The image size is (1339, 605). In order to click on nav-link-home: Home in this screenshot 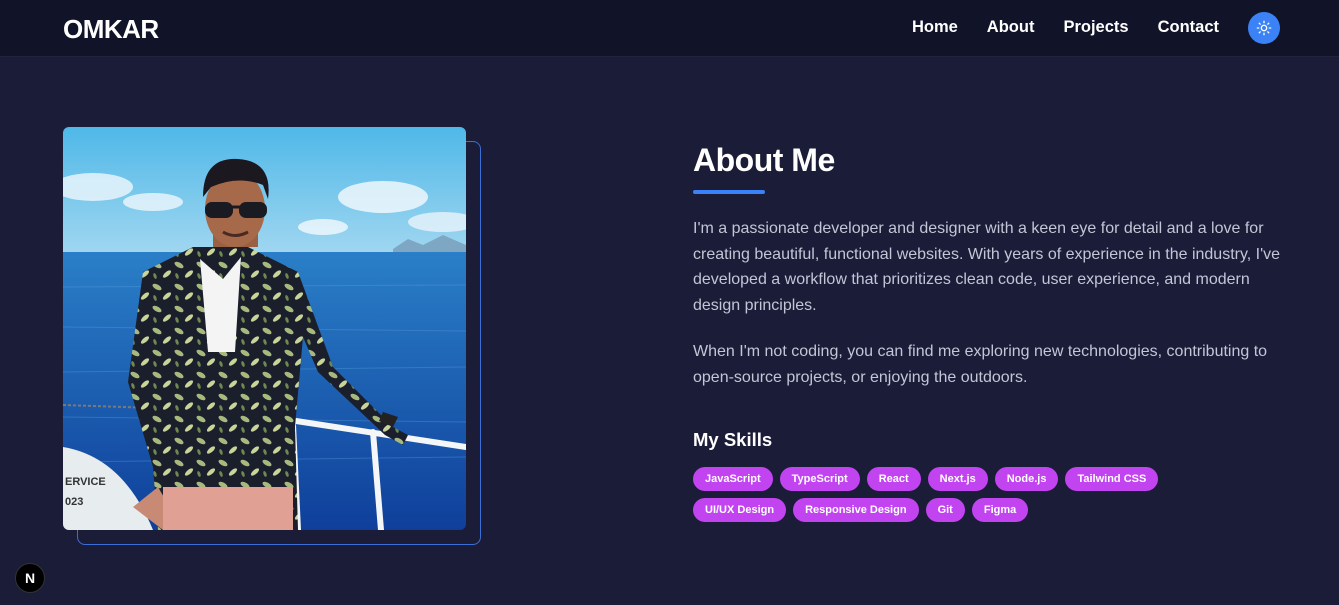, I will do `click(935, 27)`.